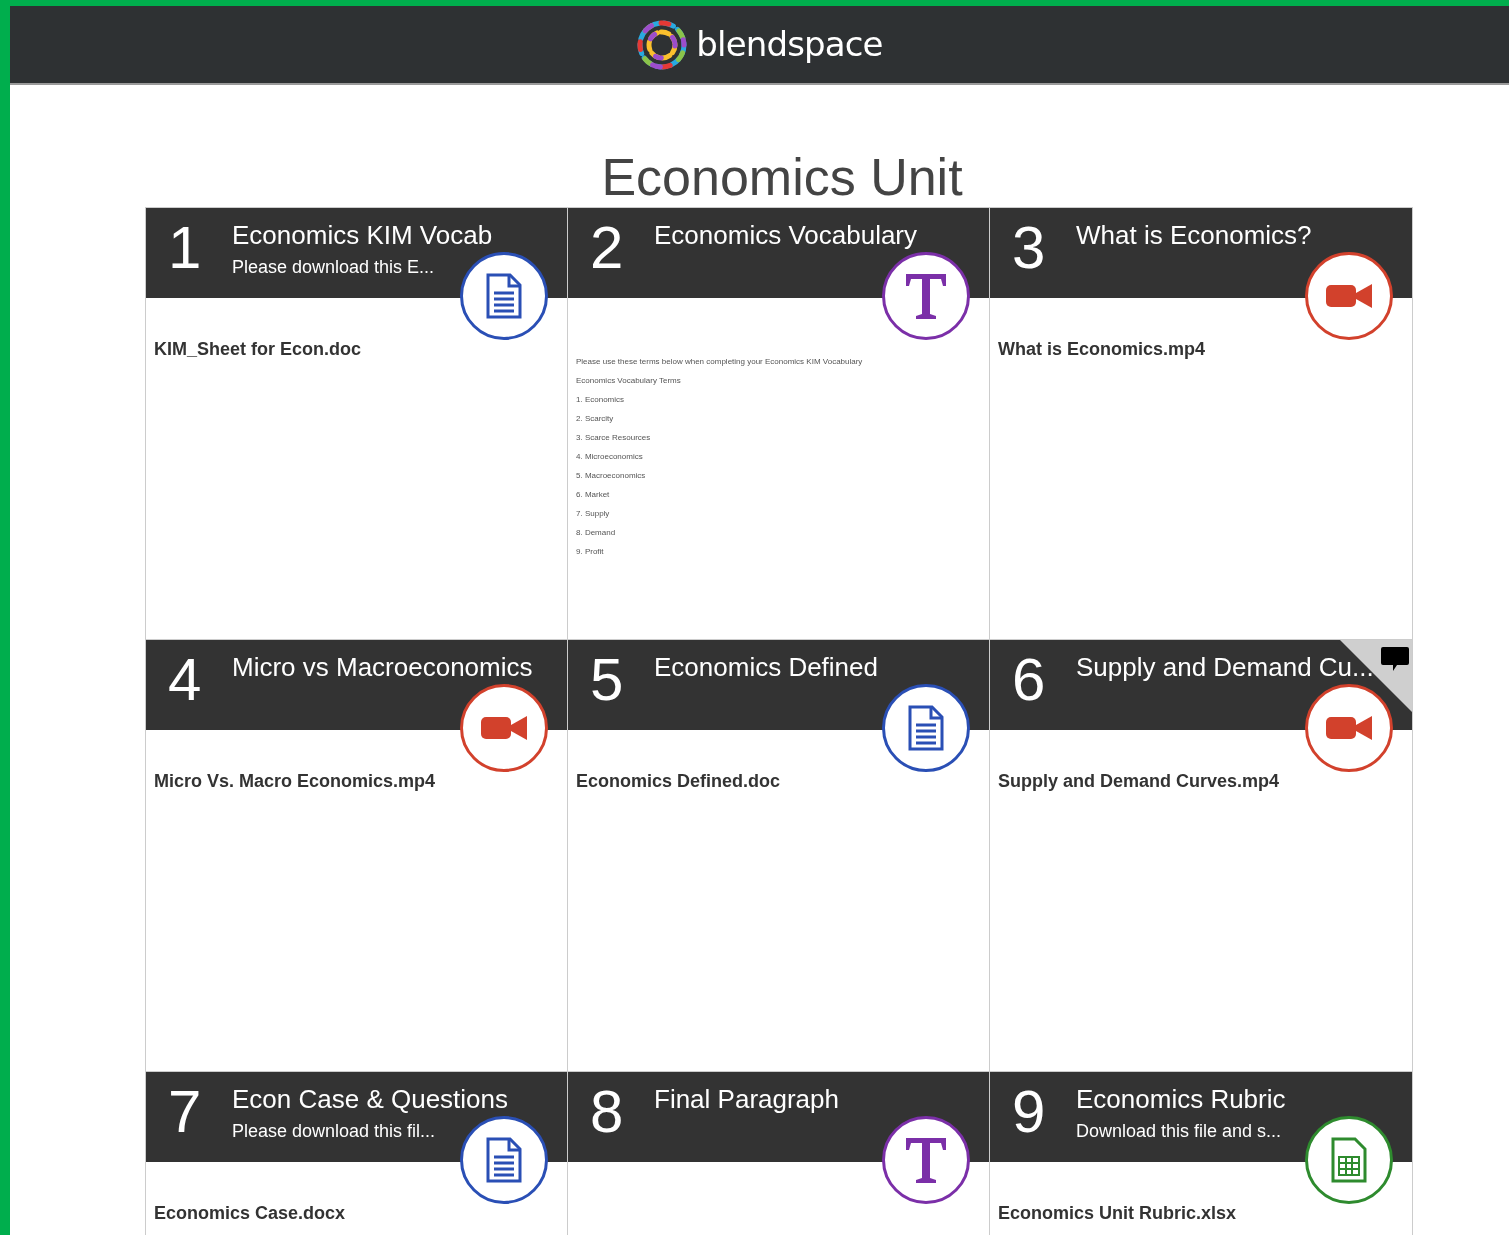 The height and width of the screenshot is (1235, 1509). Describe the element at coordinates (610, 456) in the screenshot. I see `preview-line: 4. Microeconomics` at that location.